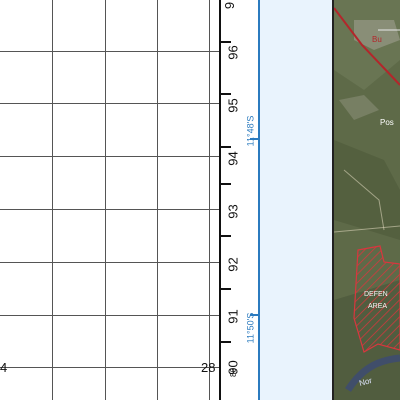  I want to click on easting-label: 28, so click(208, 367).